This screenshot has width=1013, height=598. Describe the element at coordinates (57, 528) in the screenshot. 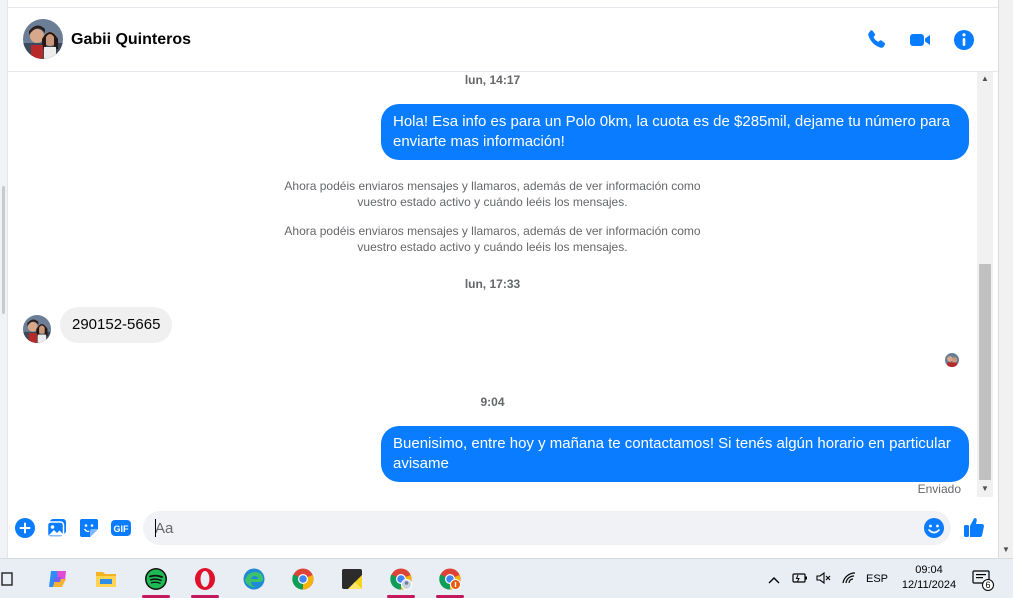

I see `image-icon` at that location.